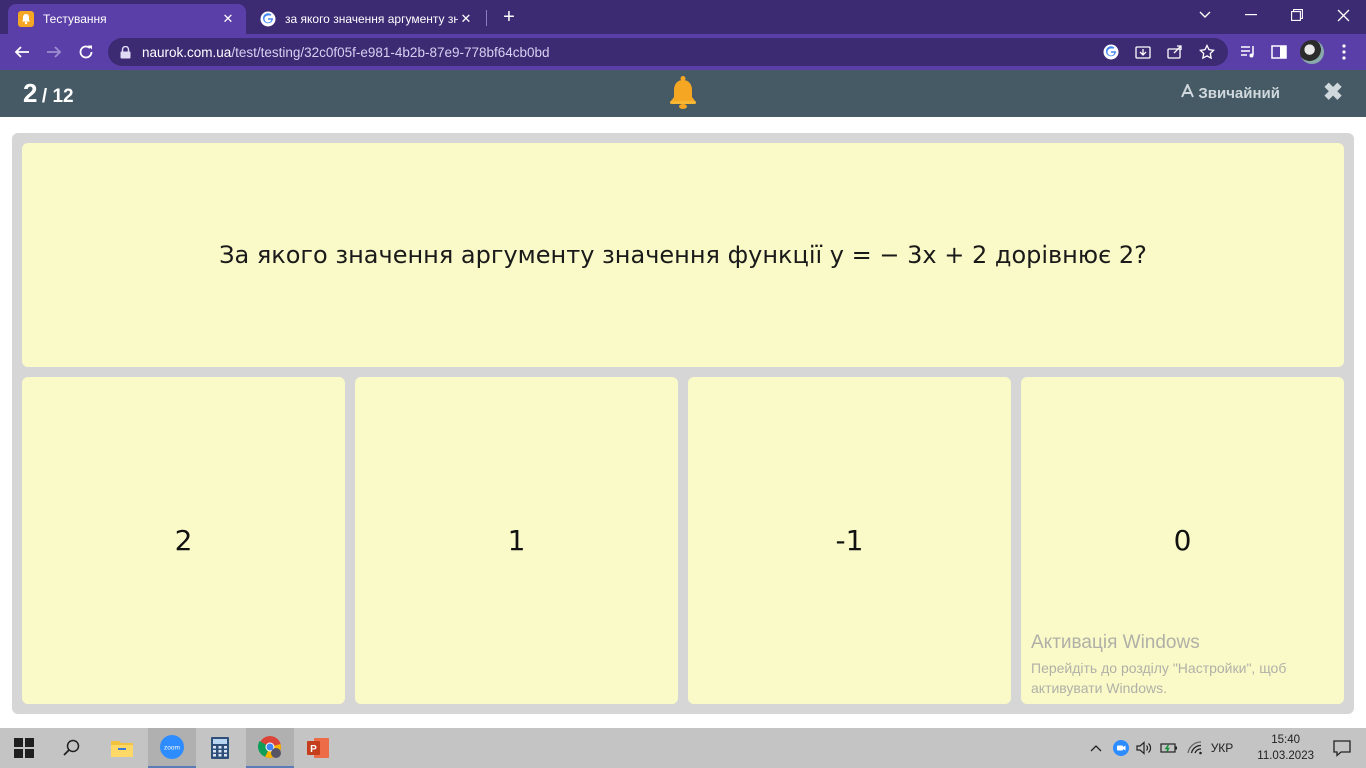  What do you see at coordinates (1175, 52) in the screenshot?
I see `share-icon` at bounding box center [1175, 52].